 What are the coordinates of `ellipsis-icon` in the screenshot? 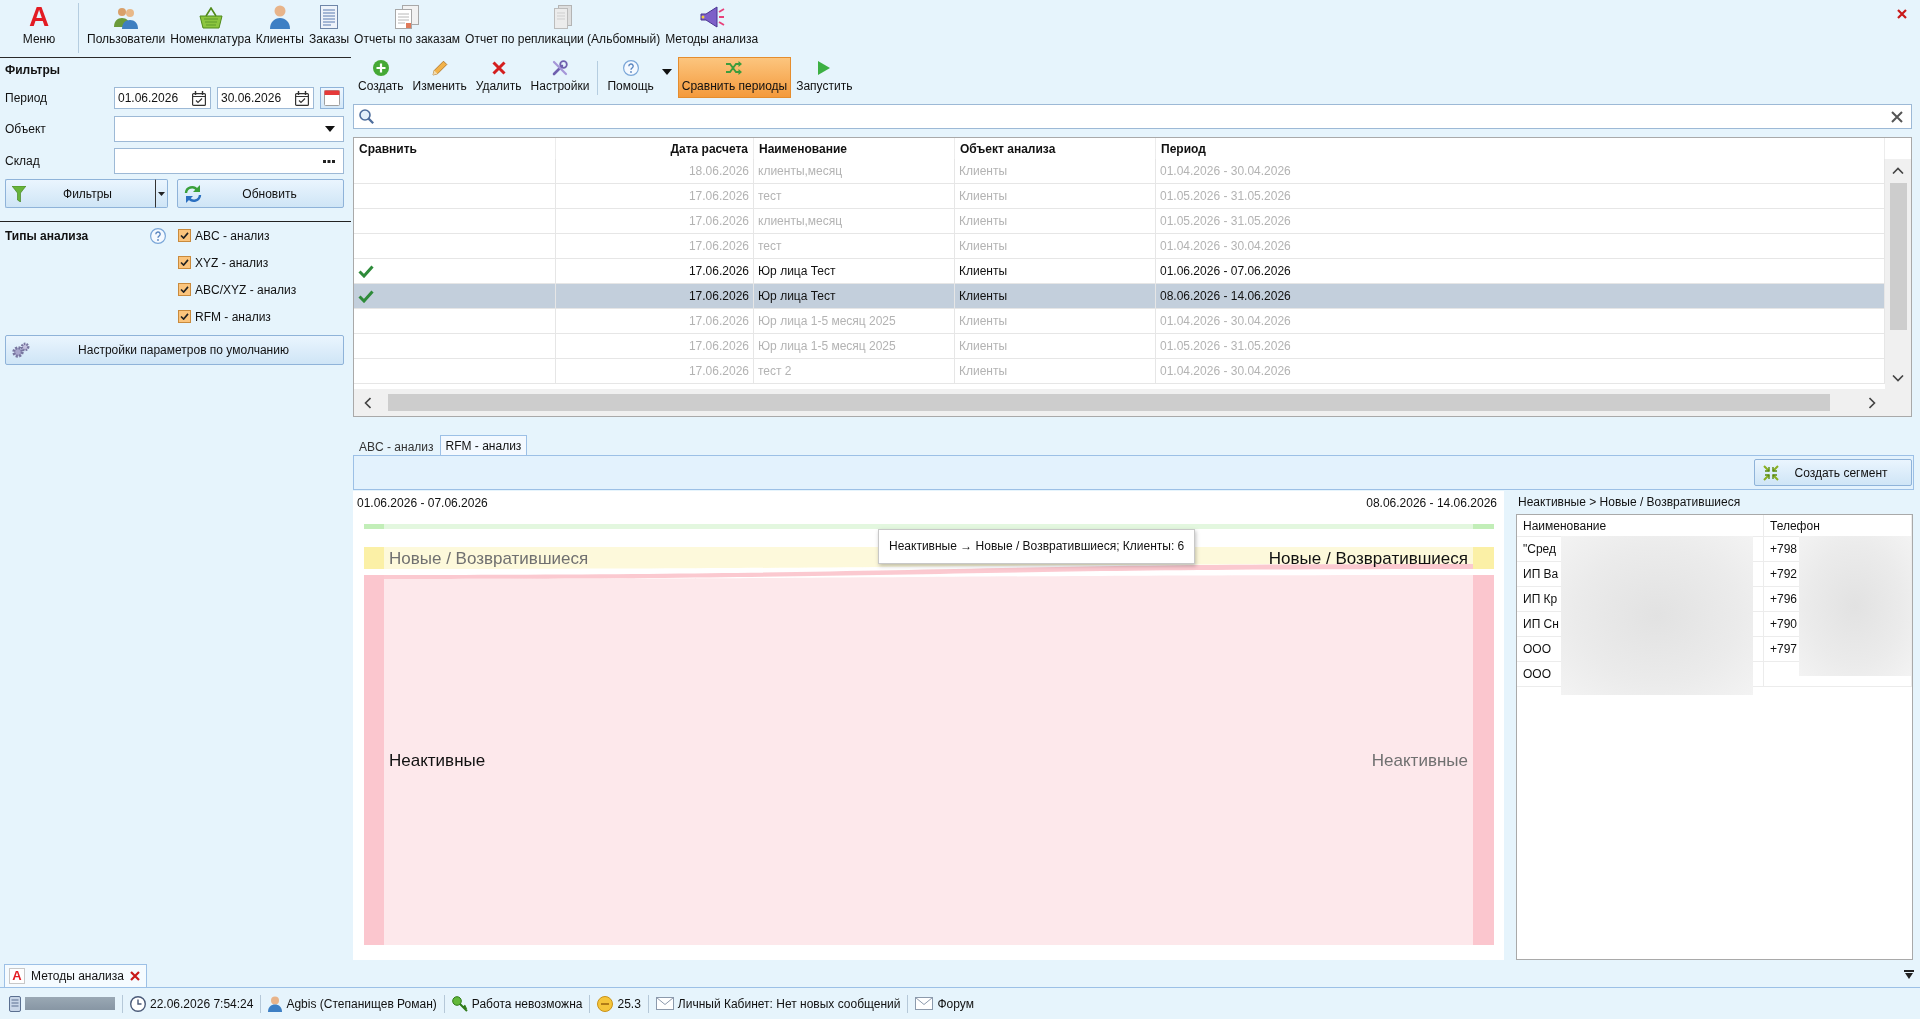 It's located at (329, 161).